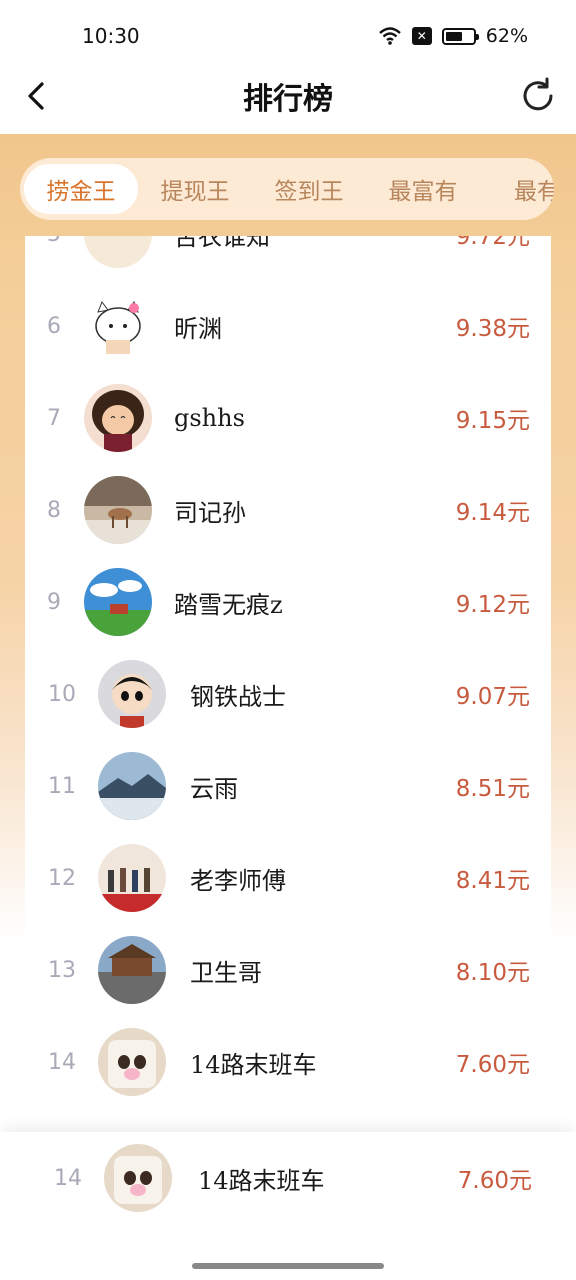 The height and width of the screenshot is (1280, 576). I want to click on username: 钢铁战士, so click(238, 696).